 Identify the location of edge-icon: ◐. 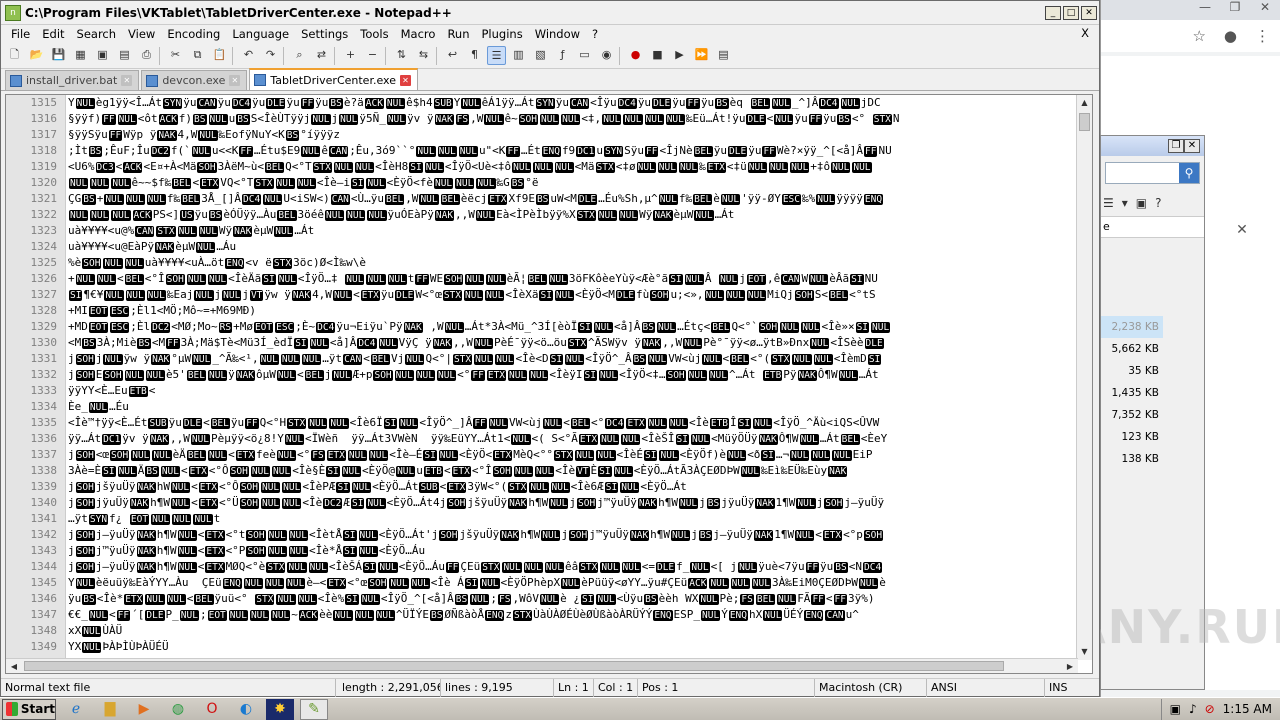
(246, 709).